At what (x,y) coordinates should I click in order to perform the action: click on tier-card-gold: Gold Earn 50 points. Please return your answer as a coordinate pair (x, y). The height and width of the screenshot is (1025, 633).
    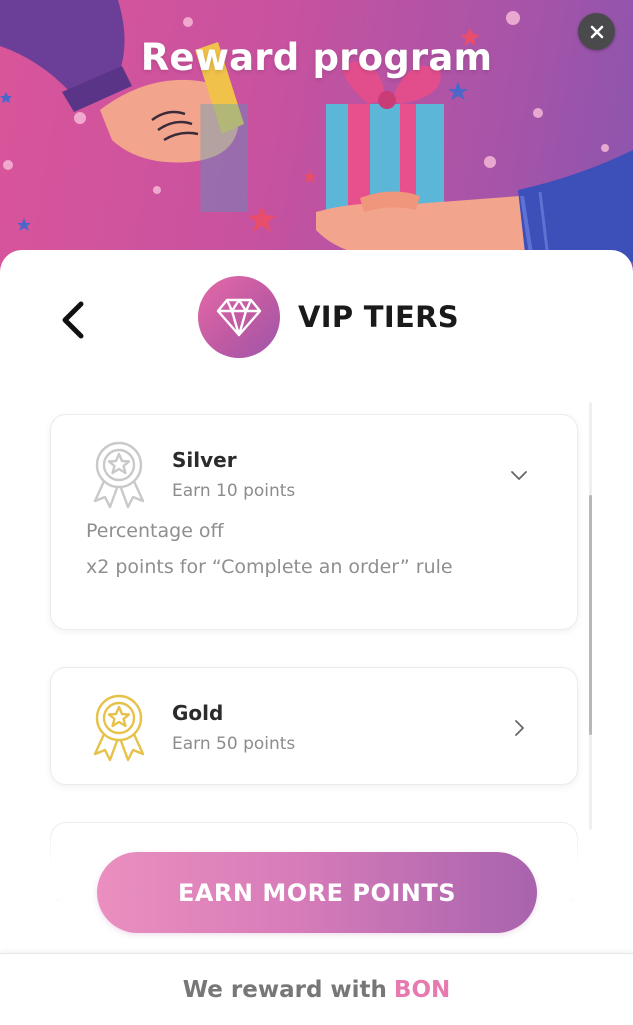
    Looking at the image, I should click on (314, 726).